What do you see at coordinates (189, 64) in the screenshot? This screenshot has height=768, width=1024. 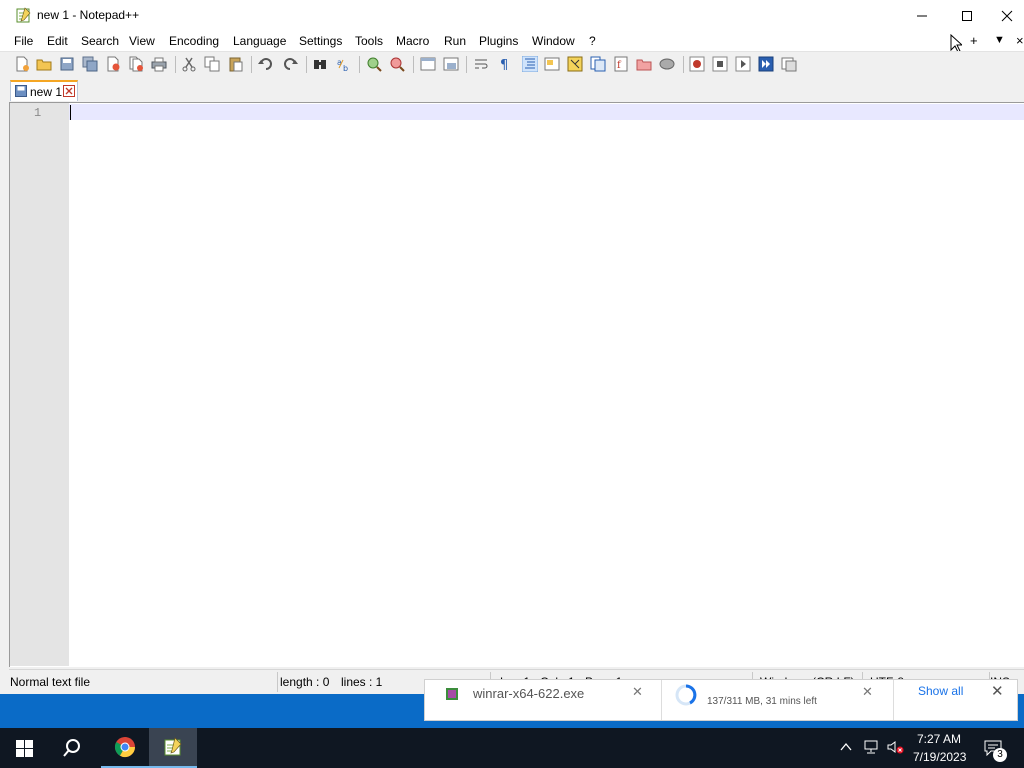 I see `cut-icon` at bounding box center [189, 64].